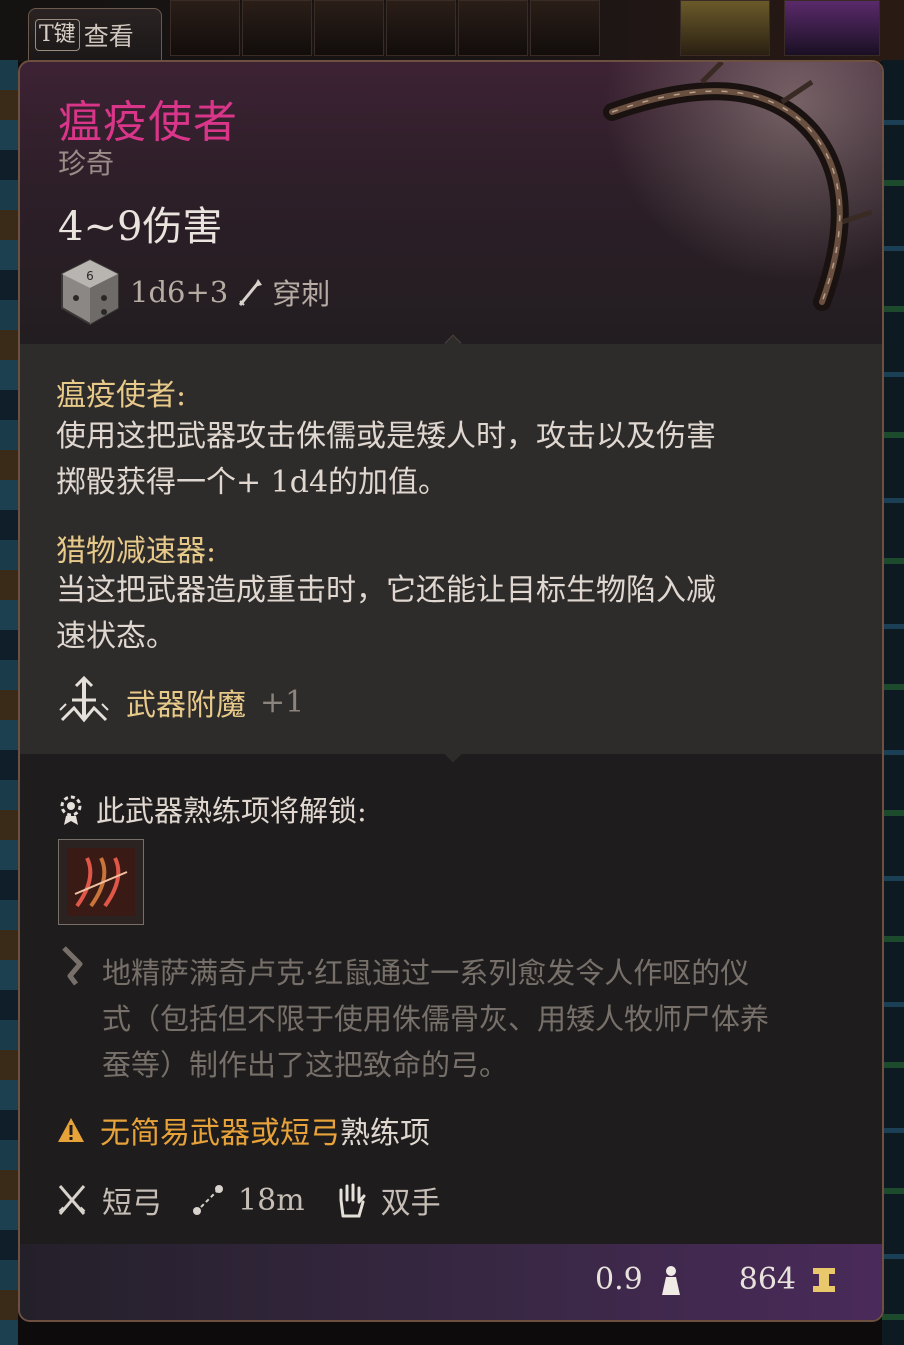  Describe the element at coordinates (140, 227) in the screenshot. I see `item-damage: 4~9伤害` at that location.